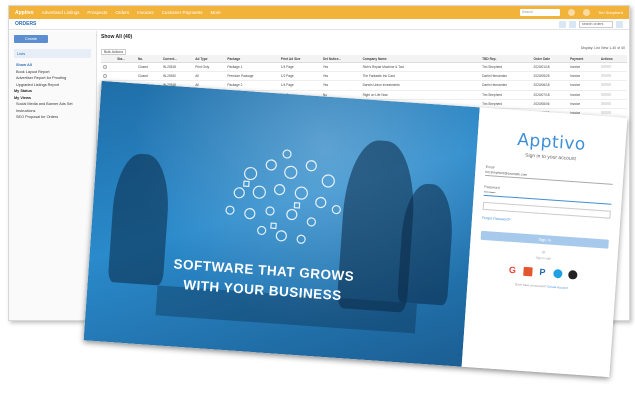 The width and height of the screenshot is (635, 396). What do you see at coordinates (252, 76) in the screenshot?
I see `table-cell: Premium Package` at bounding box center [252, 76].